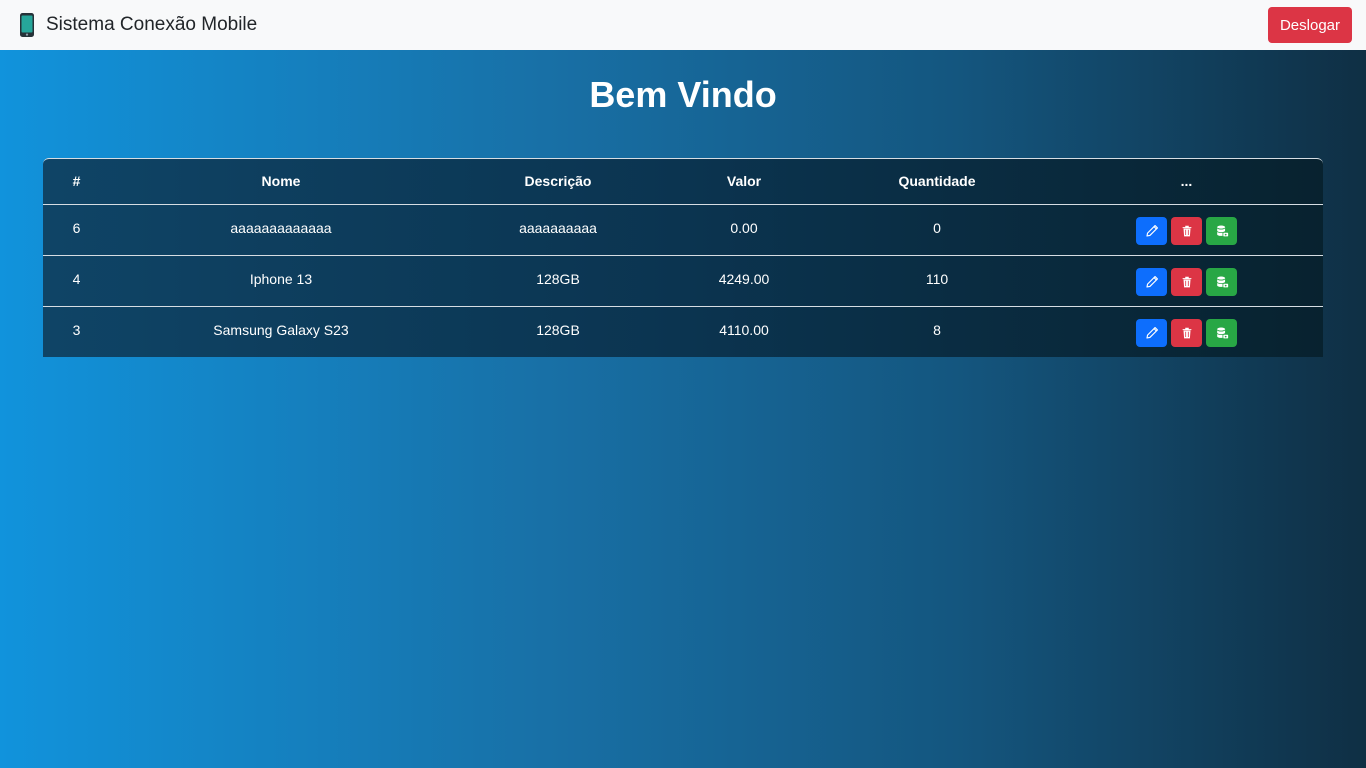 The image size is (1366, 768). I want to click on cell-valor: 4110.00, so click(744, 331).